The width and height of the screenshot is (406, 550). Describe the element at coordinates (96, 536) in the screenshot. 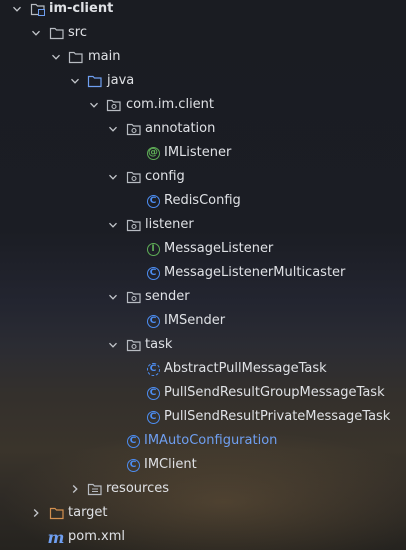

I see `tree-label: pom.xml` at that location.